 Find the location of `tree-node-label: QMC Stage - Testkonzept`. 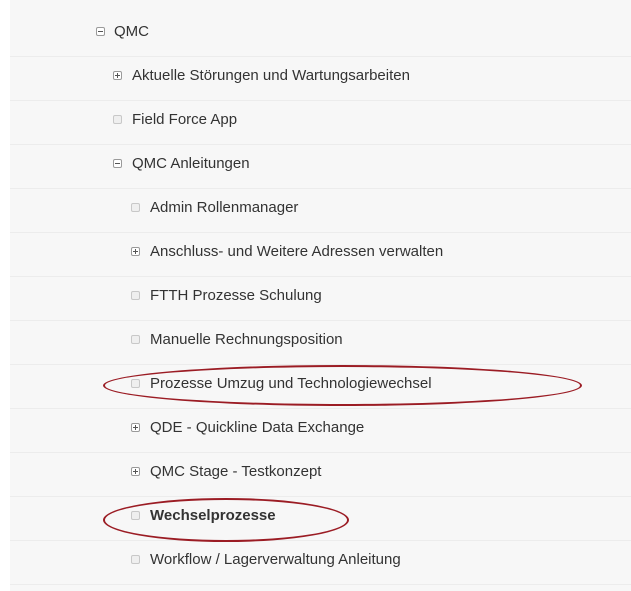

tree-node-label: QMC Stage - Testkonzept is located at coordinates (235, 472).